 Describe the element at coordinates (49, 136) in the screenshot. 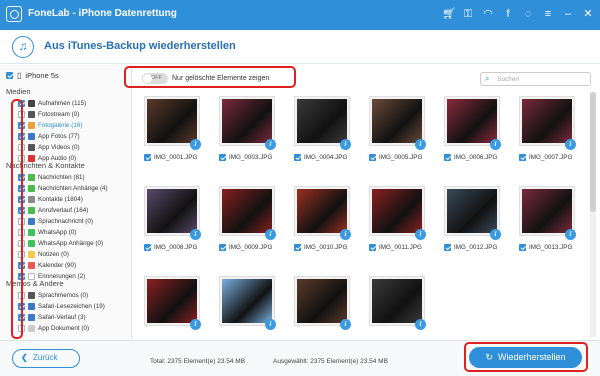

I see `sidebar-item: App Fotos (77)` at that location.